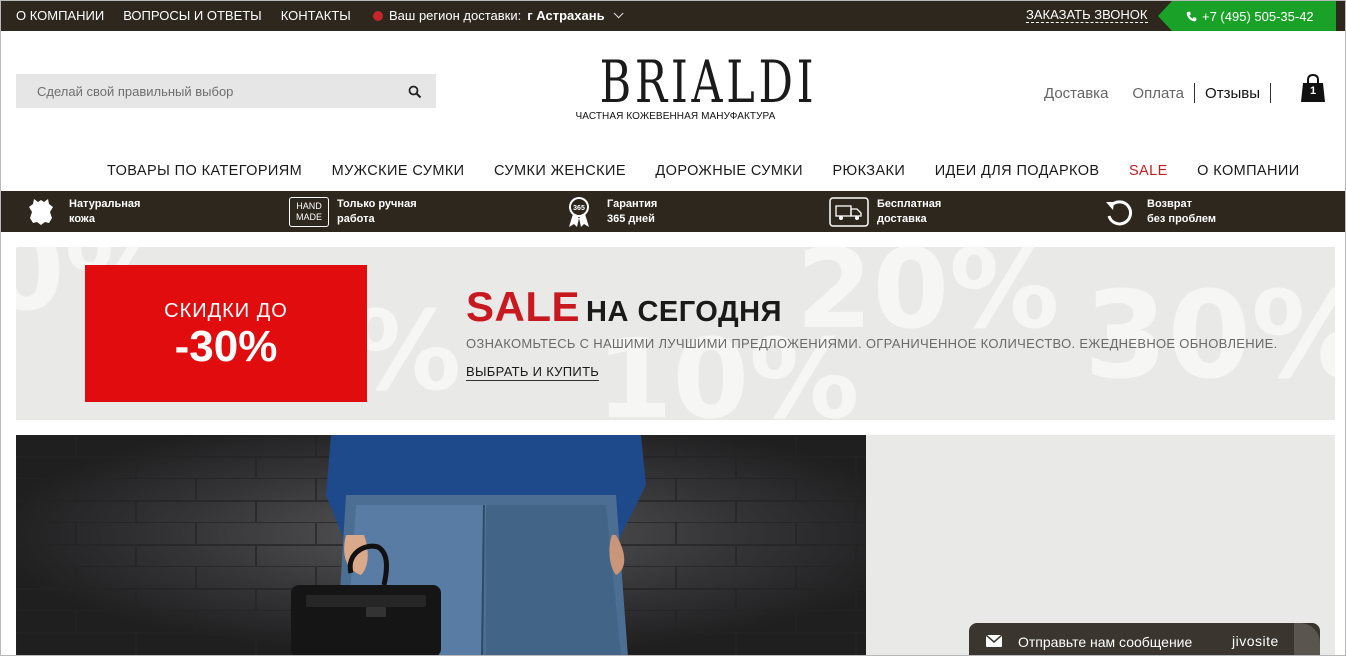  I want to click on envelope-icon, so click(994, 641).